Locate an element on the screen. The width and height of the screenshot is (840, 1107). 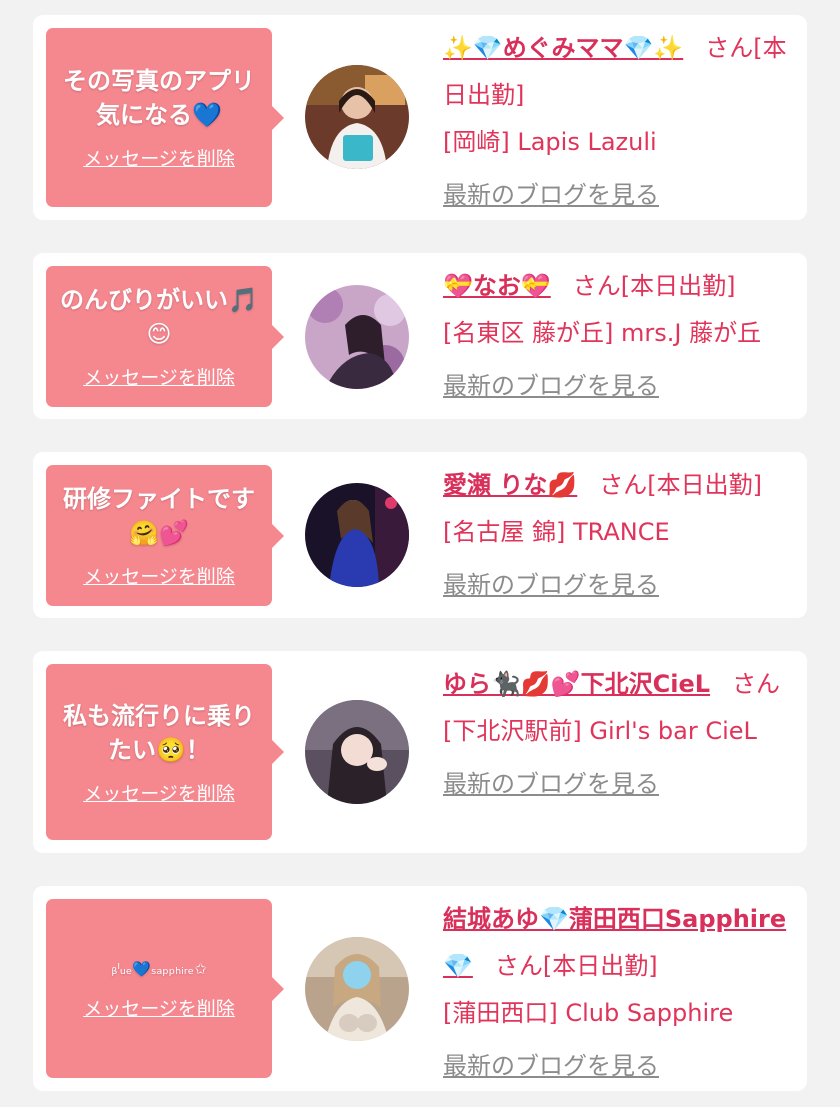
comment-bubble: その写真のアプリ 気になる💙 メッセージを削除 is located at coordinates (165, 117).